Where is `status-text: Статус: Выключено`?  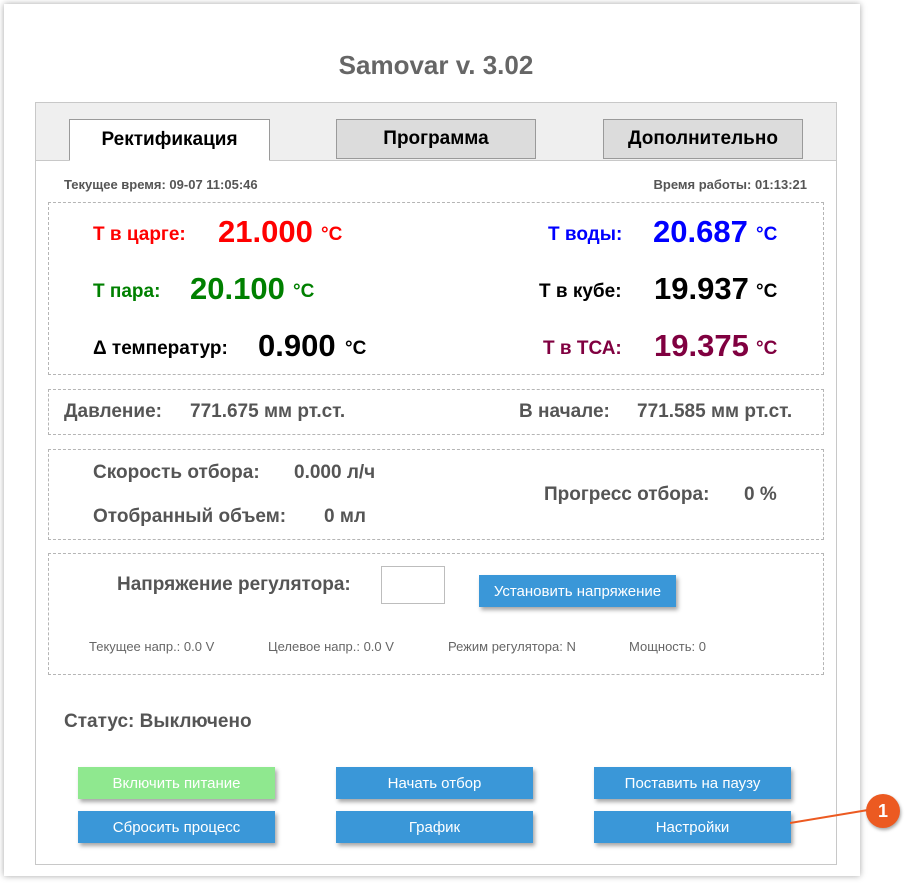 status-text: Статус: Выключено is located at coordinates (158, 721).